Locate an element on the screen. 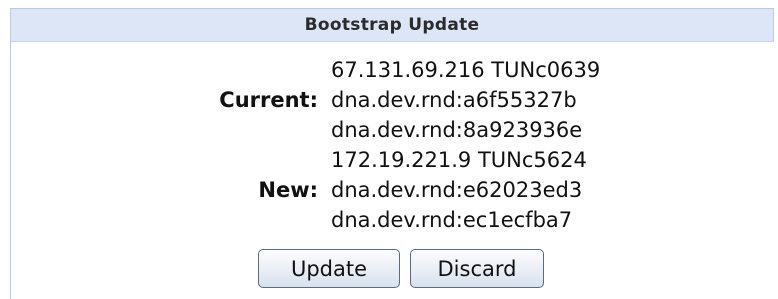 The height and width of the screenshot is (299, 778). update-button: Update is located at coordinates (329, 268).